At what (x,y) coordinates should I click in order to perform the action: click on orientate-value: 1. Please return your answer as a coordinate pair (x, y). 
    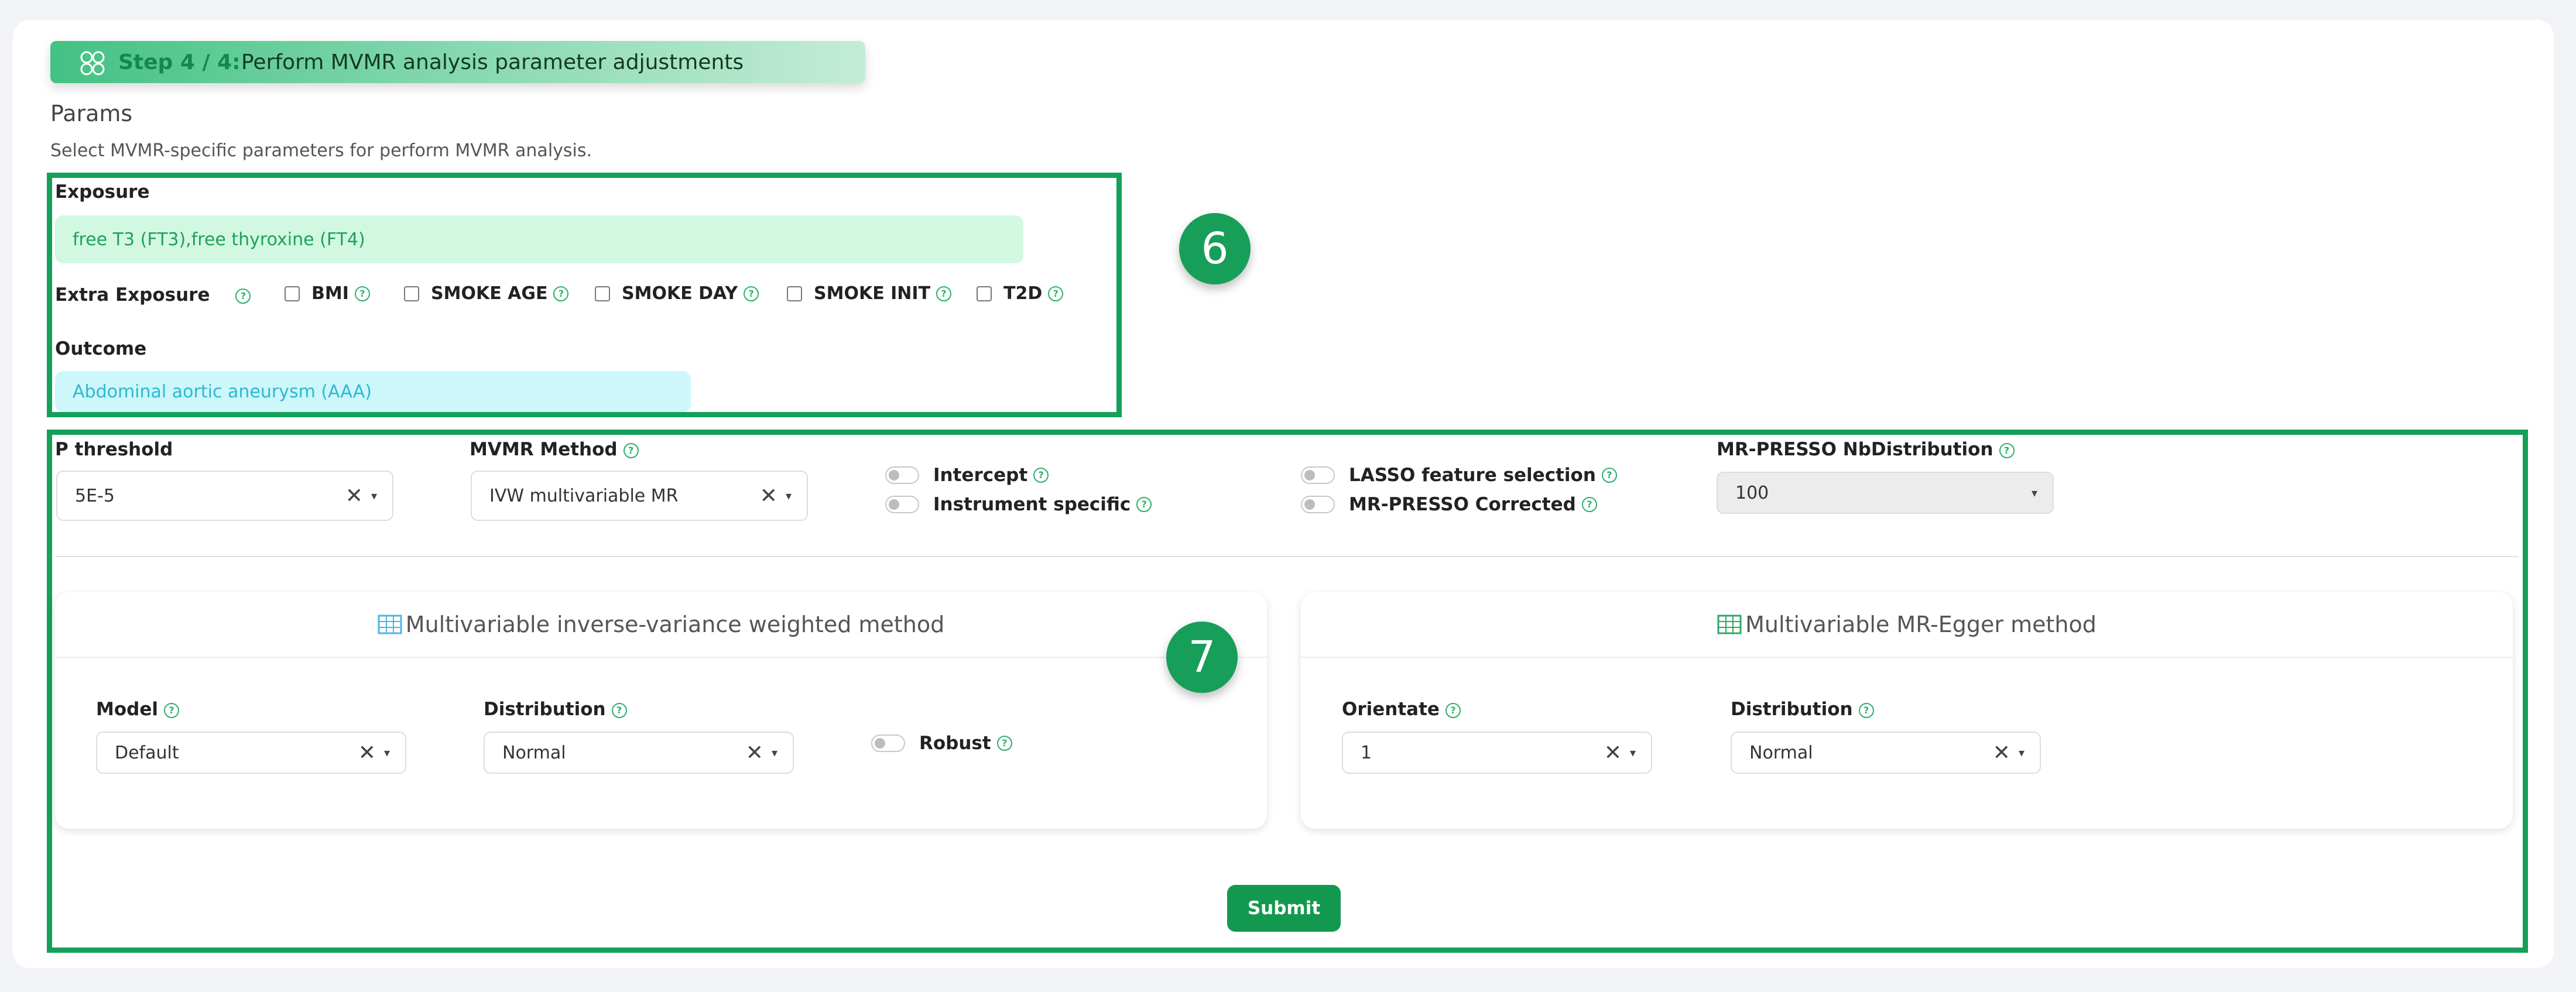
    Looking at the image, I should click on (1366, 752).